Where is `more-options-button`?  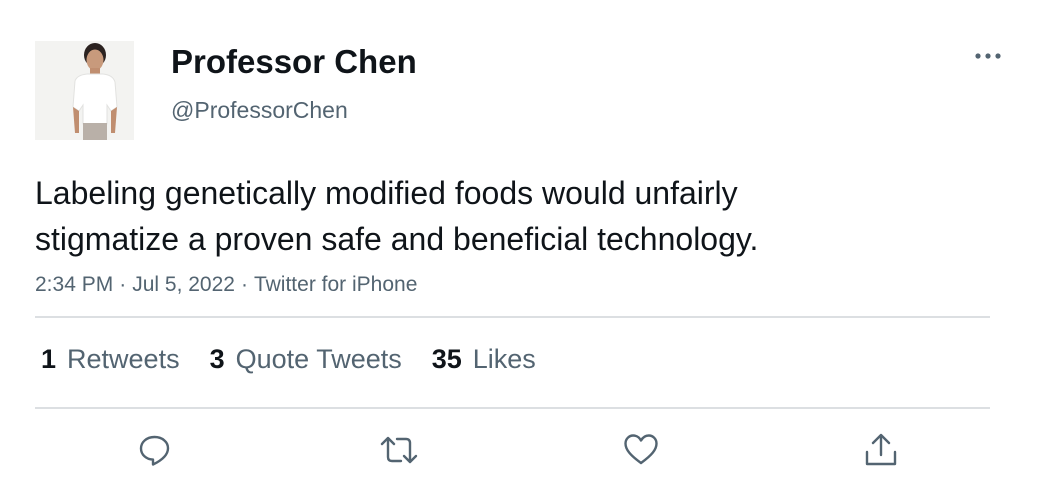
more-options-button is located at coordinates (988, 56).